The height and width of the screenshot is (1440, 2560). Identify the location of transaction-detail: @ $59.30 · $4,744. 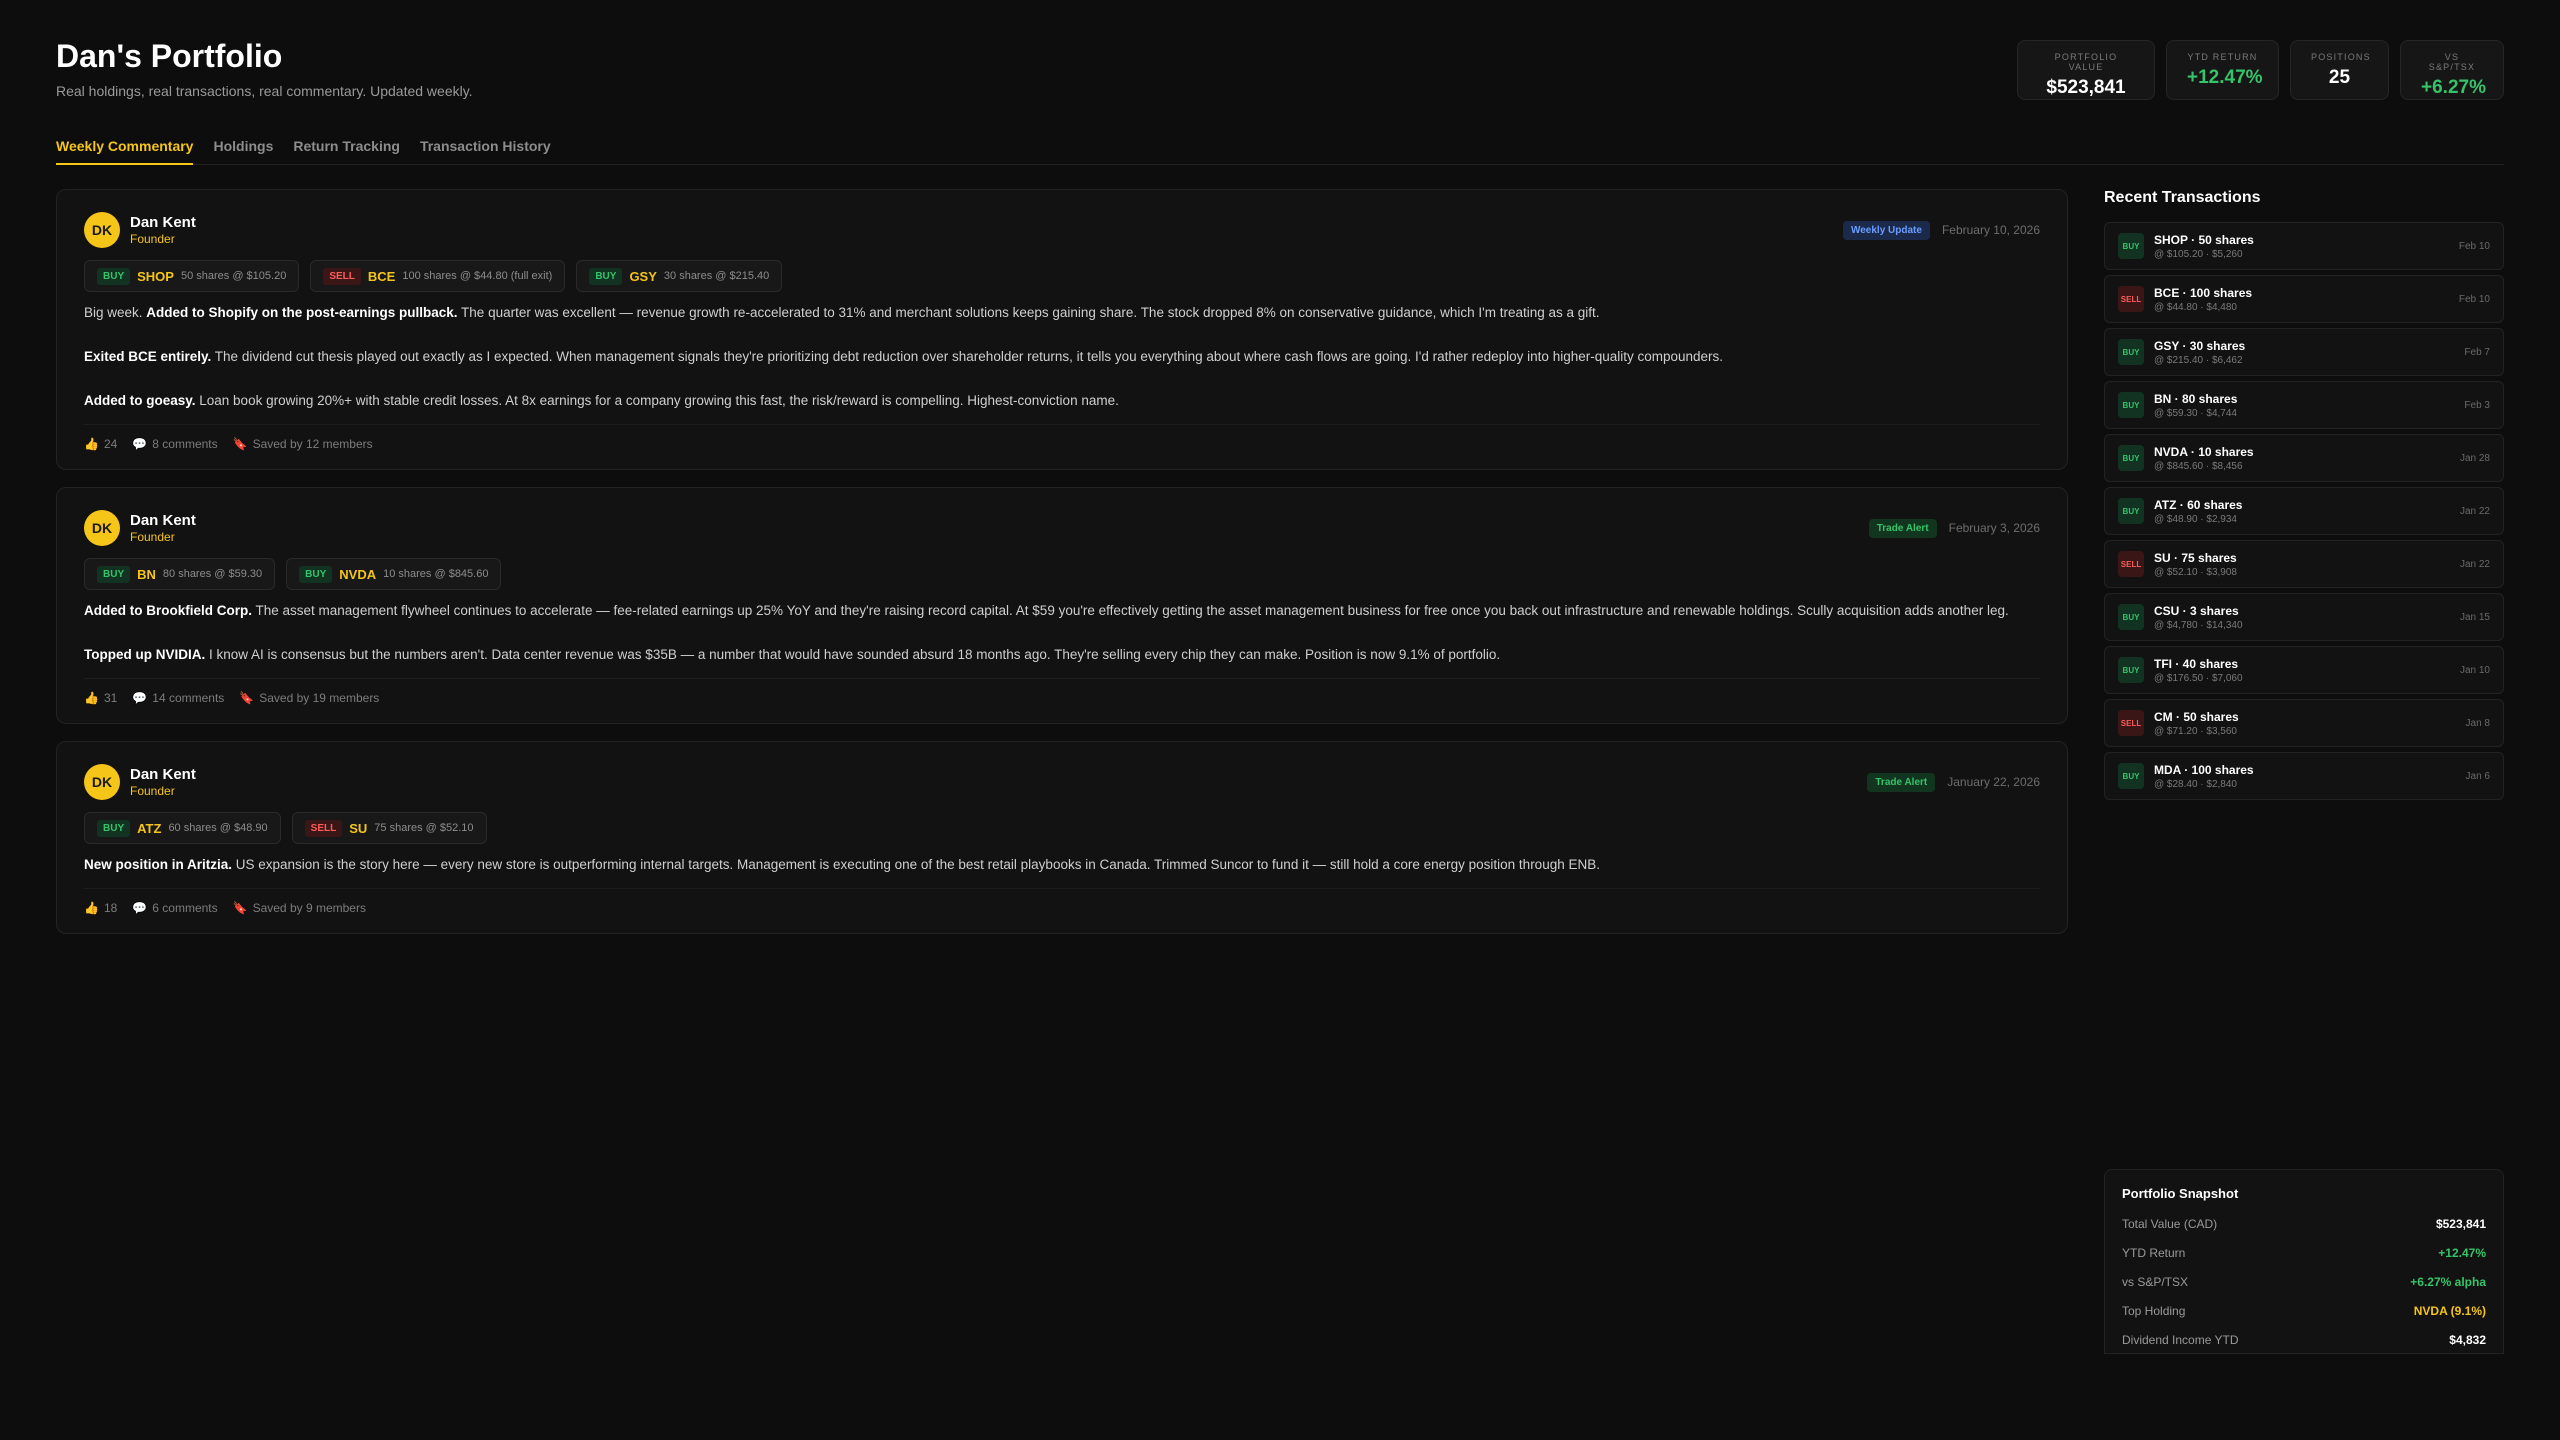
(2195, 413).